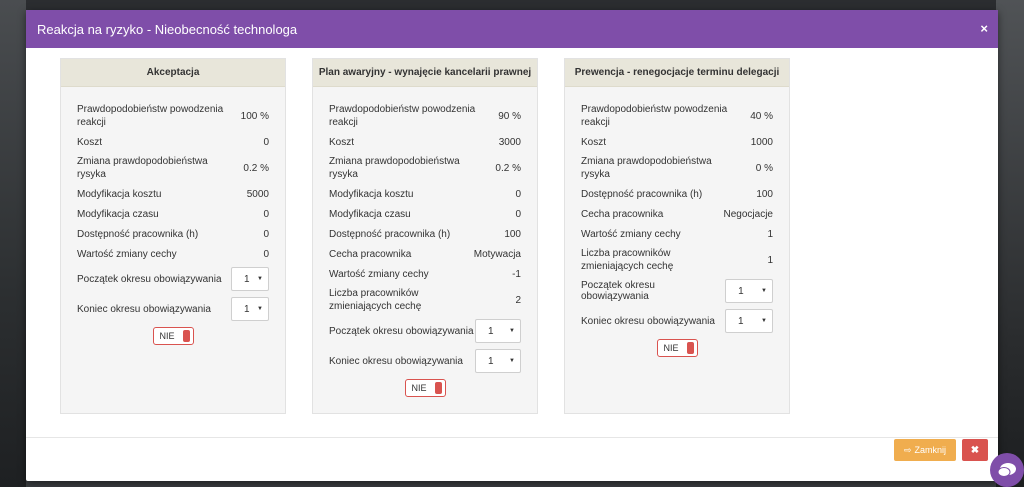 Image resolution: width=1024 pixels, height=487 pixels. What do you see at coordinates (925, 450) in the screenshot?
I see `close-button: ⇨ Zamknij` at bounding box center [925, 450].